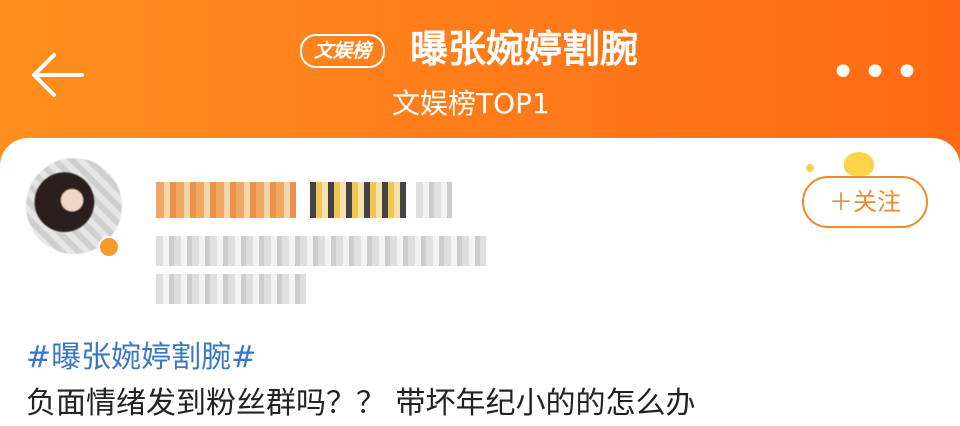 The height and width of the screenshot is (426, 960). Describe the element at coordinates (859, 164) in the screenshot. I see `chick-icon` at that location.